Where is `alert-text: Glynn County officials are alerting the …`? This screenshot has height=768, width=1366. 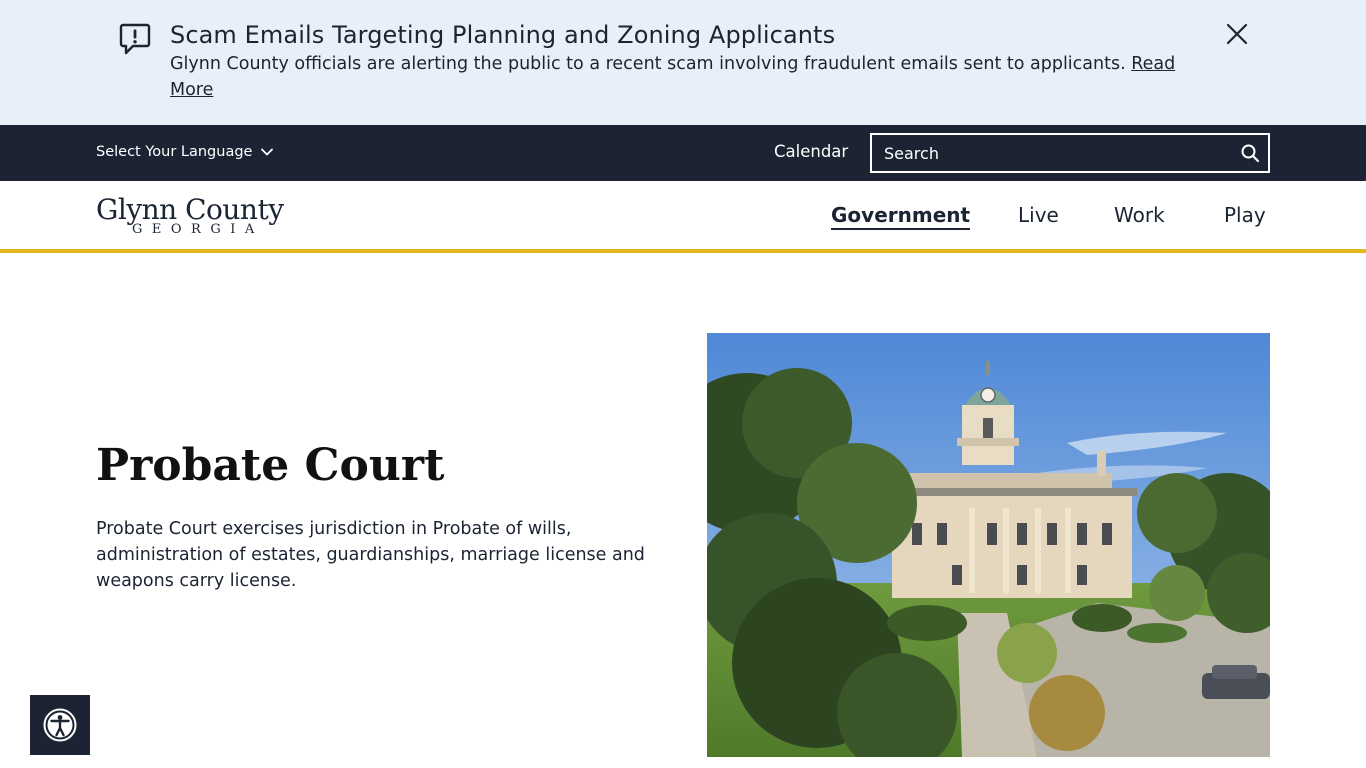 alert-text: Glynn County officials are alerting the … is located at coordinates (651, 64).